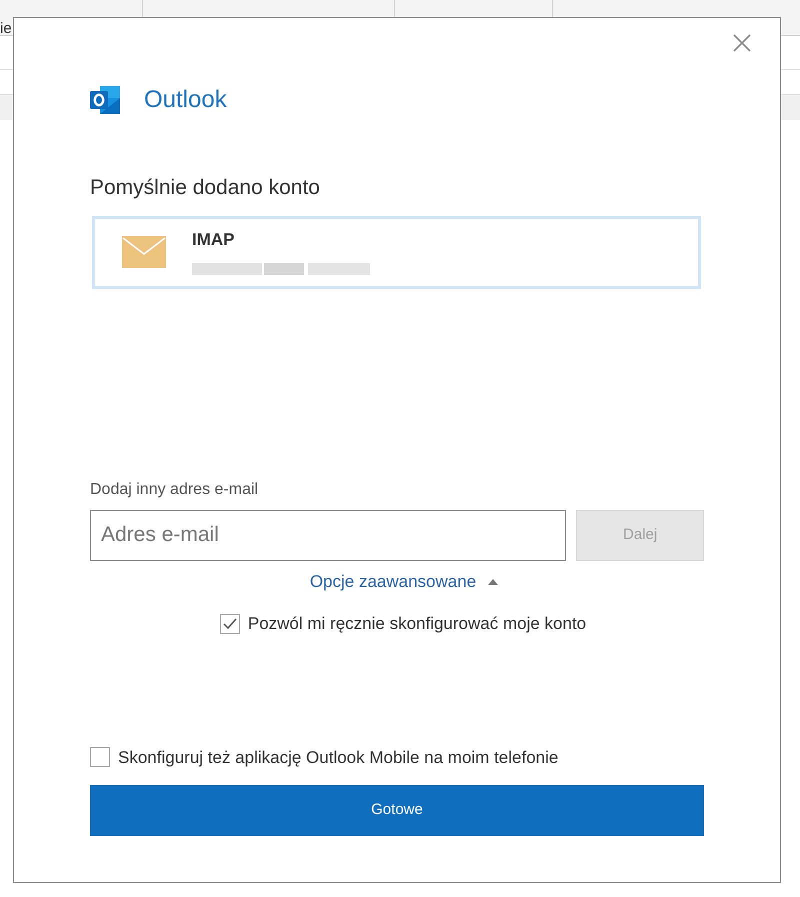 This screenshot has height=897, width=800. What do you see at coordinates (417, 624) in the screenshot?
I see `manual-setup-label: Pozwól mi ręcznie skonfigurować moje konto` at bounding box center [417, 624].